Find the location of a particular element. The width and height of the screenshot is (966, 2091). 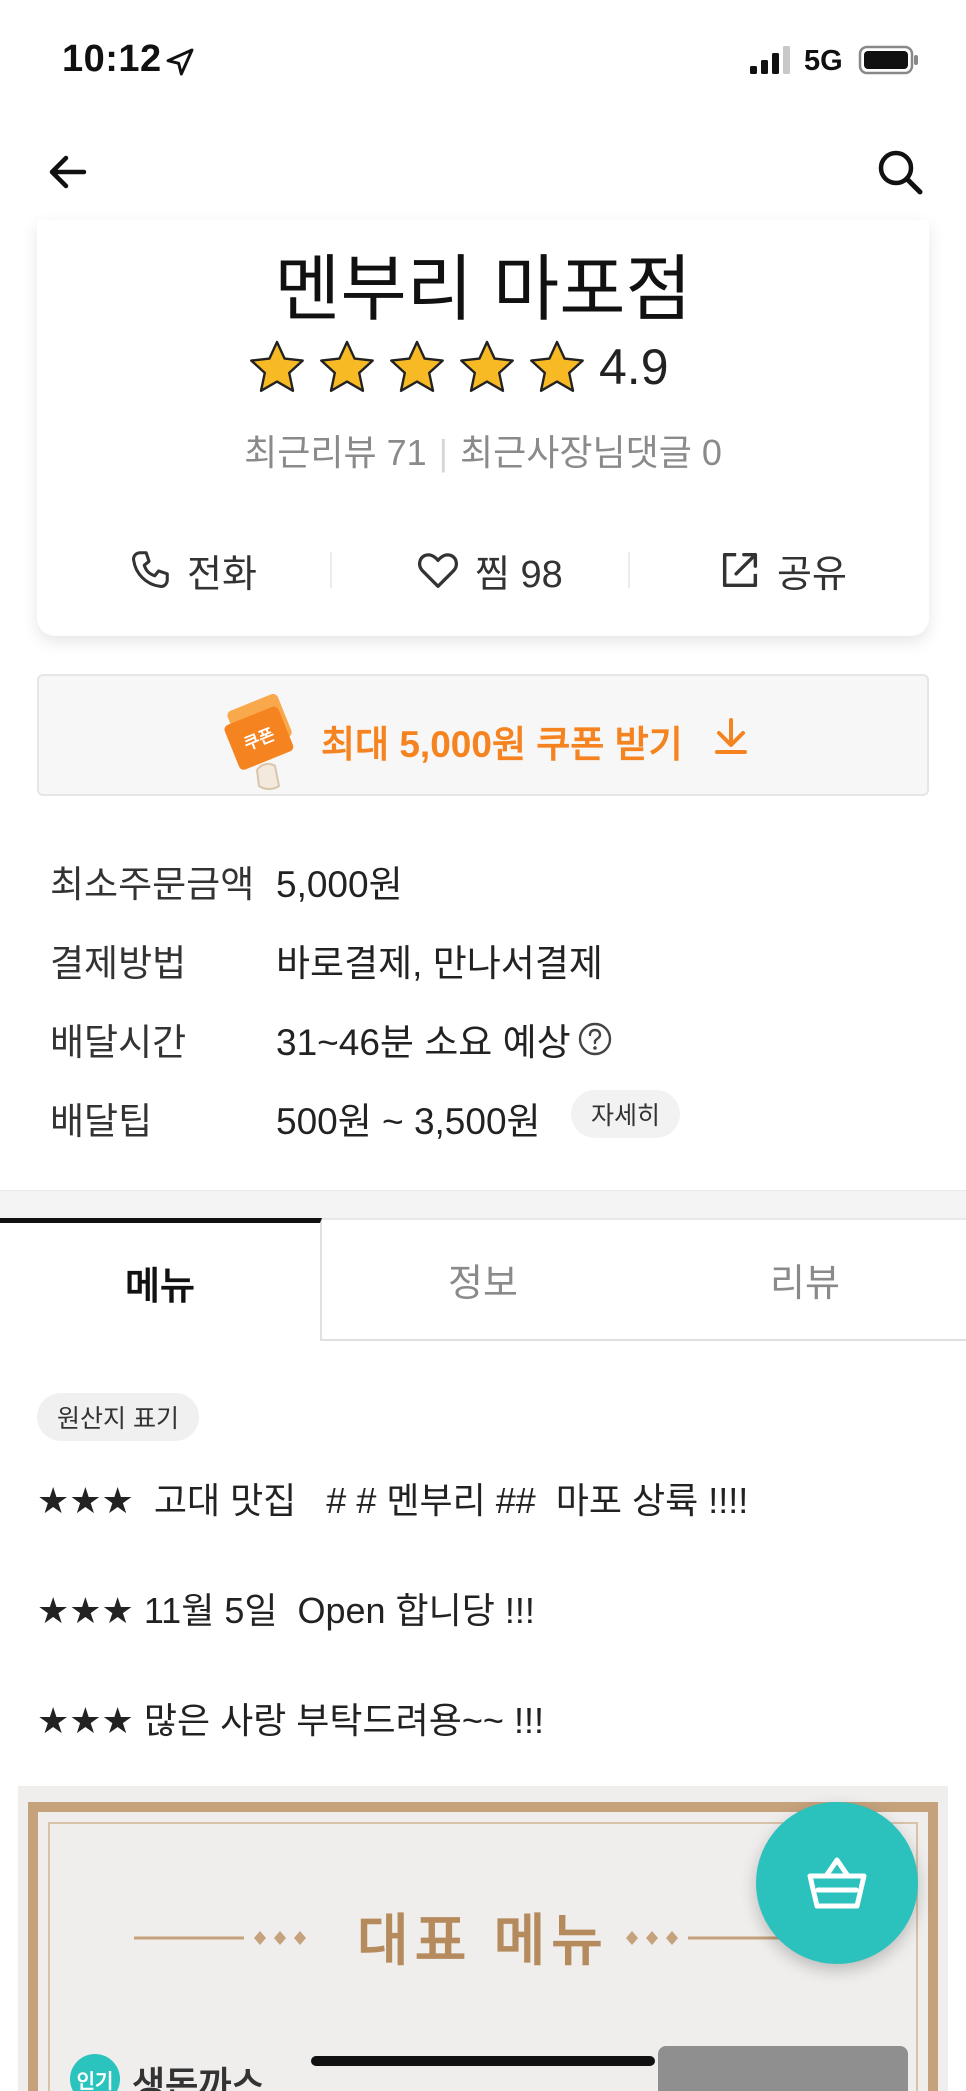

tab-bar: 메뉴 정보 리뷰 is located at coordinates (483, 1279).